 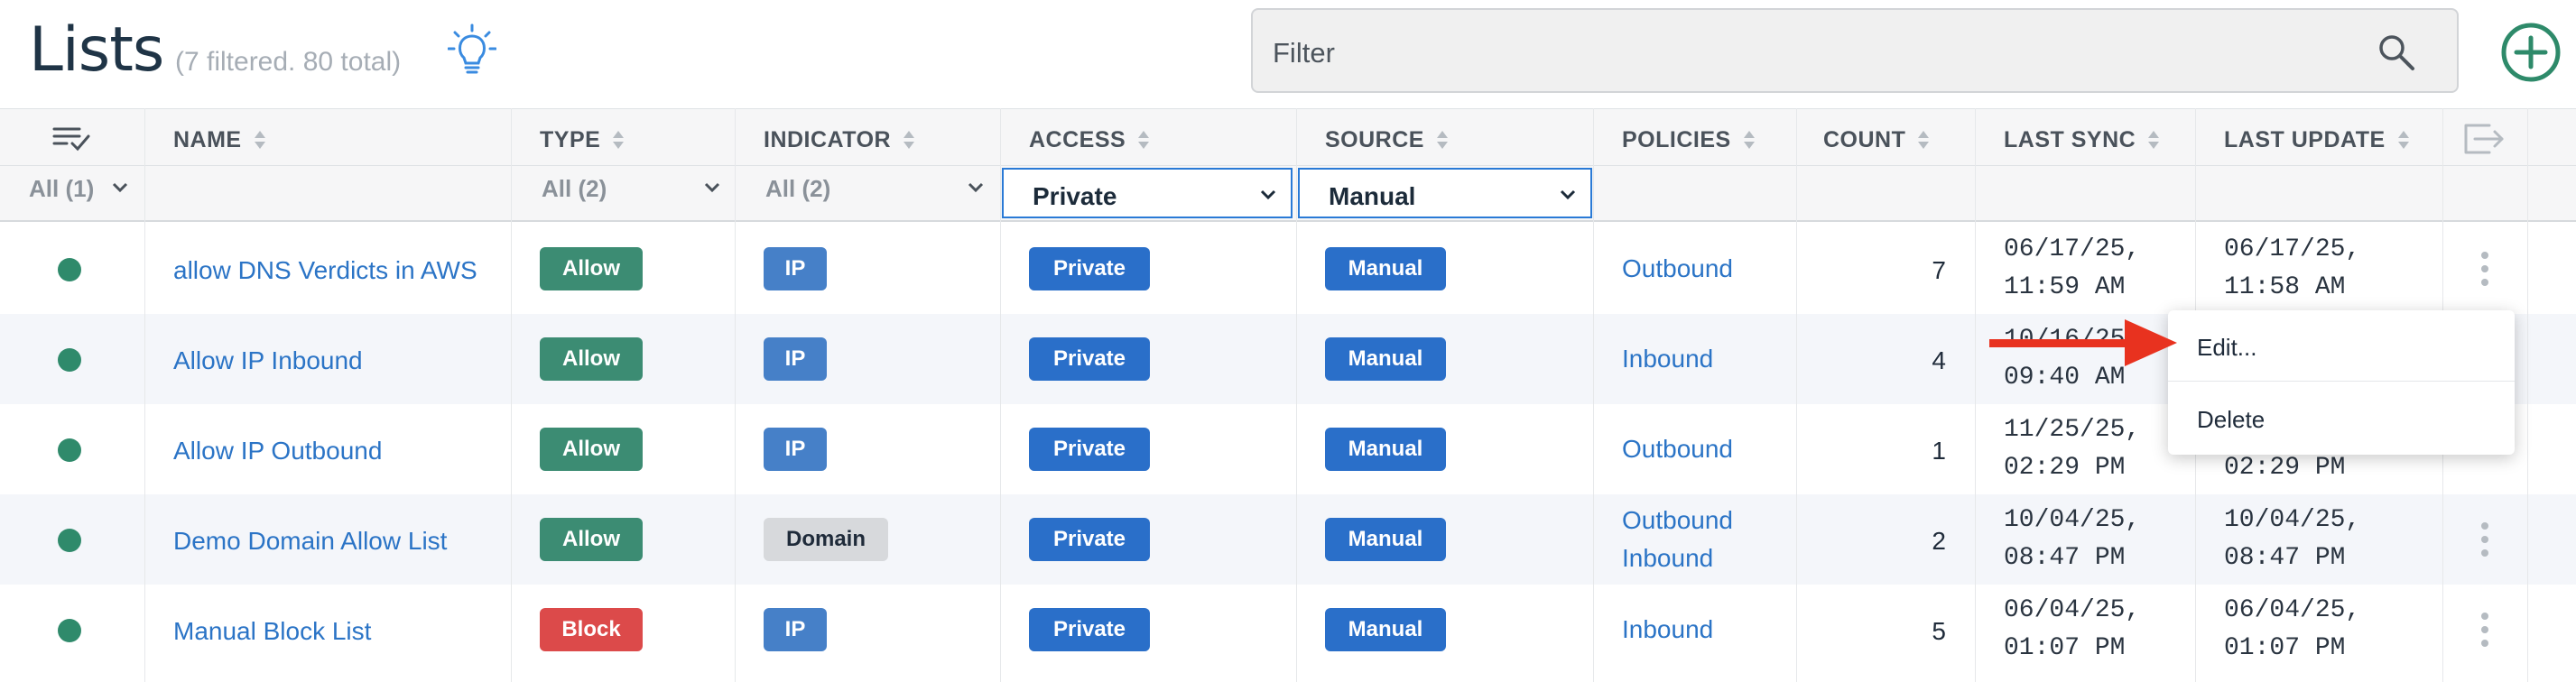 What do you see at coordinates (325, 270) in the screenshot?
I see `list-name-link: allow DNS Verdicts in AWS` at bounding box center [325, 270].